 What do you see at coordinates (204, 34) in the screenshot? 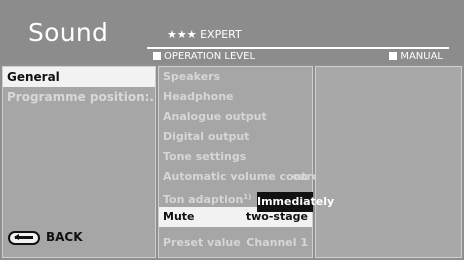
I see `expert-level-indicator: ★★★ EXPERT` at bounding box center [204, 34].